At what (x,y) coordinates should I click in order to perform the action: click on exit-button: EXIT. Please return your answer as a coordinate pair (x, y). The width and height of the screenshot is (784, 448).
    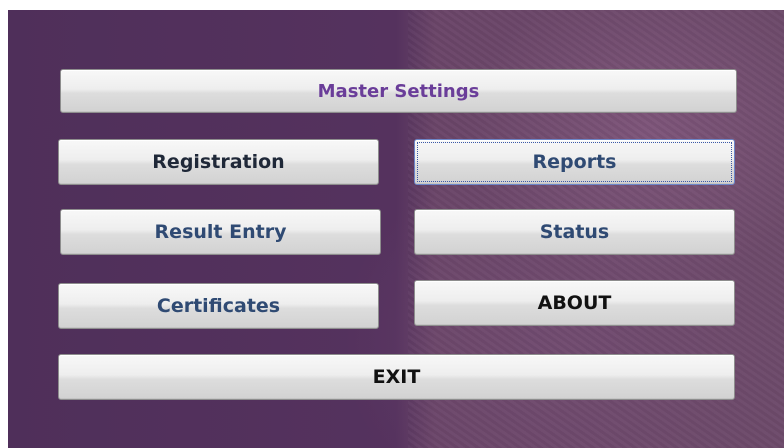
    Looking at the image, I should click on (396, 377).